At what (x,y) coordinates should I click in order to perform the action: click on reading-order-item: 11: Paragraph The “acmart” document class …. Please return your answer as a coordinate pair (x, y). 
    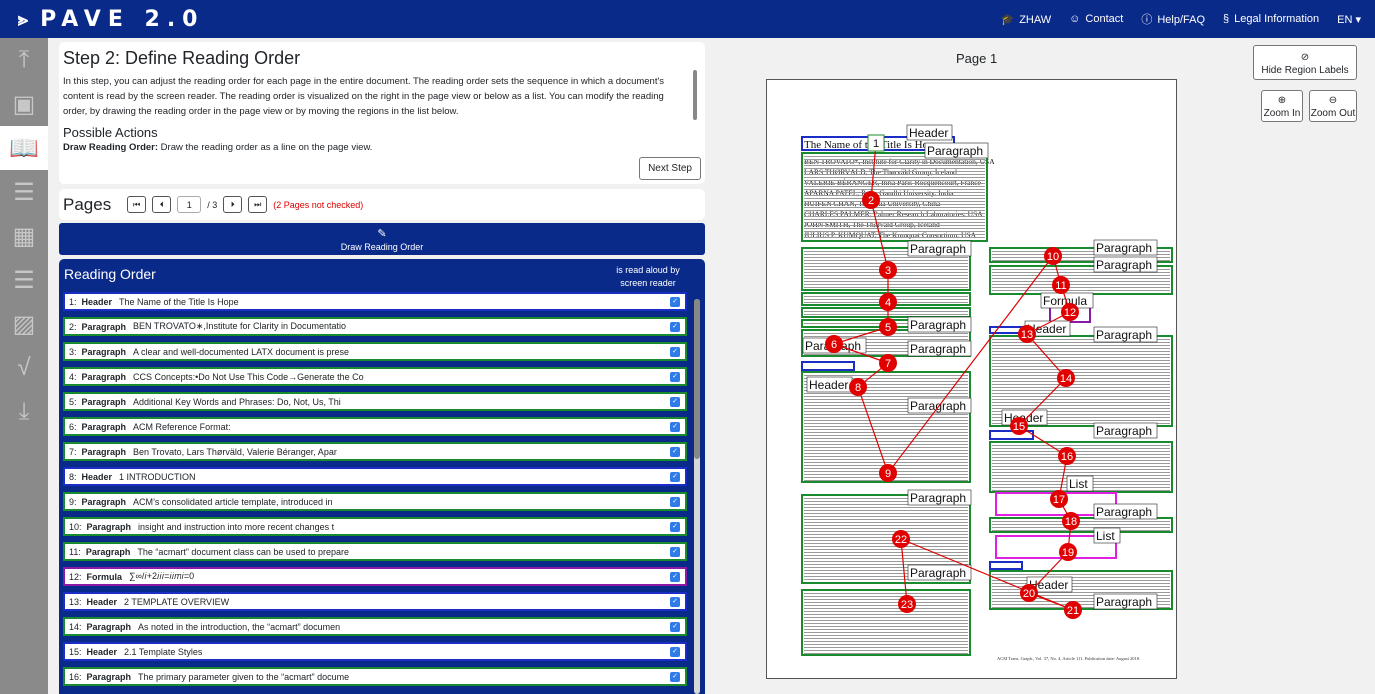
    Looking at the image, I should click on (375, 551).